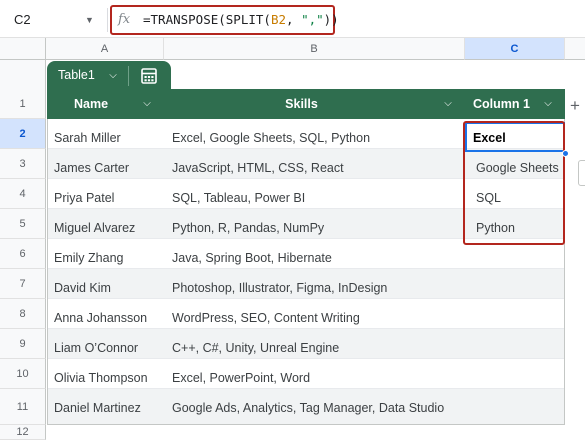  Describe the element at coordinates (207, 19) in the screenshot. I see `formula-prefix: =TRANSPOSE(SPLIT(` at that location.